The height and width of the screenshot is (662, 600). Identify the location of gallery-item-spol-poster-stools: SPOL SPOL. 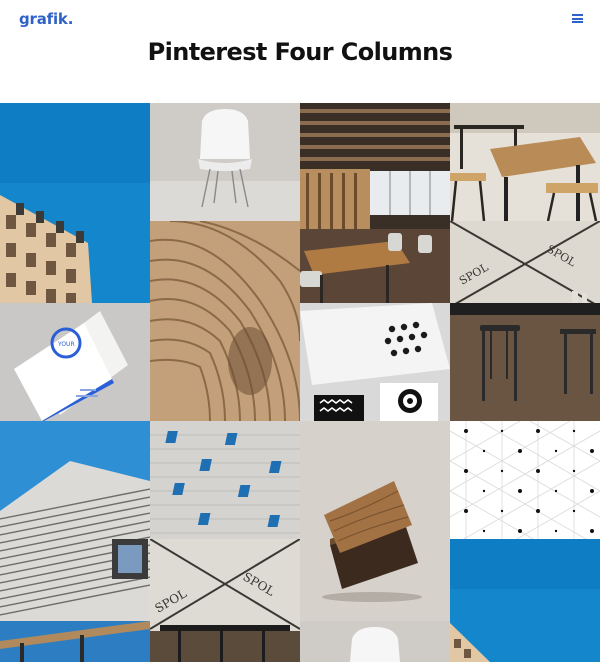
(225, 600).